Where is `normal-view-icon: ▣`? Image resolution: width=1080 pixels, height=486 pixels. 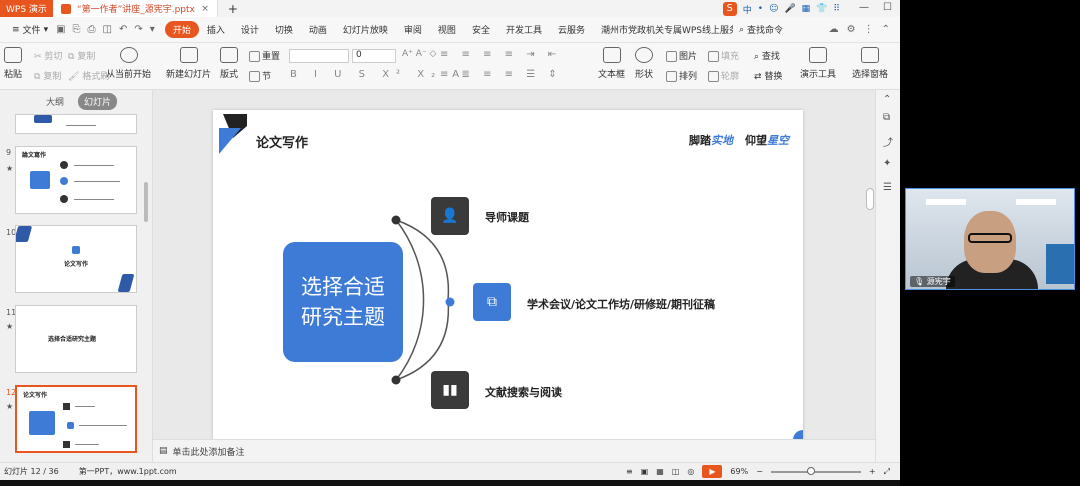 normal-view-icon: ▣ is located at coordinates (645, 471).